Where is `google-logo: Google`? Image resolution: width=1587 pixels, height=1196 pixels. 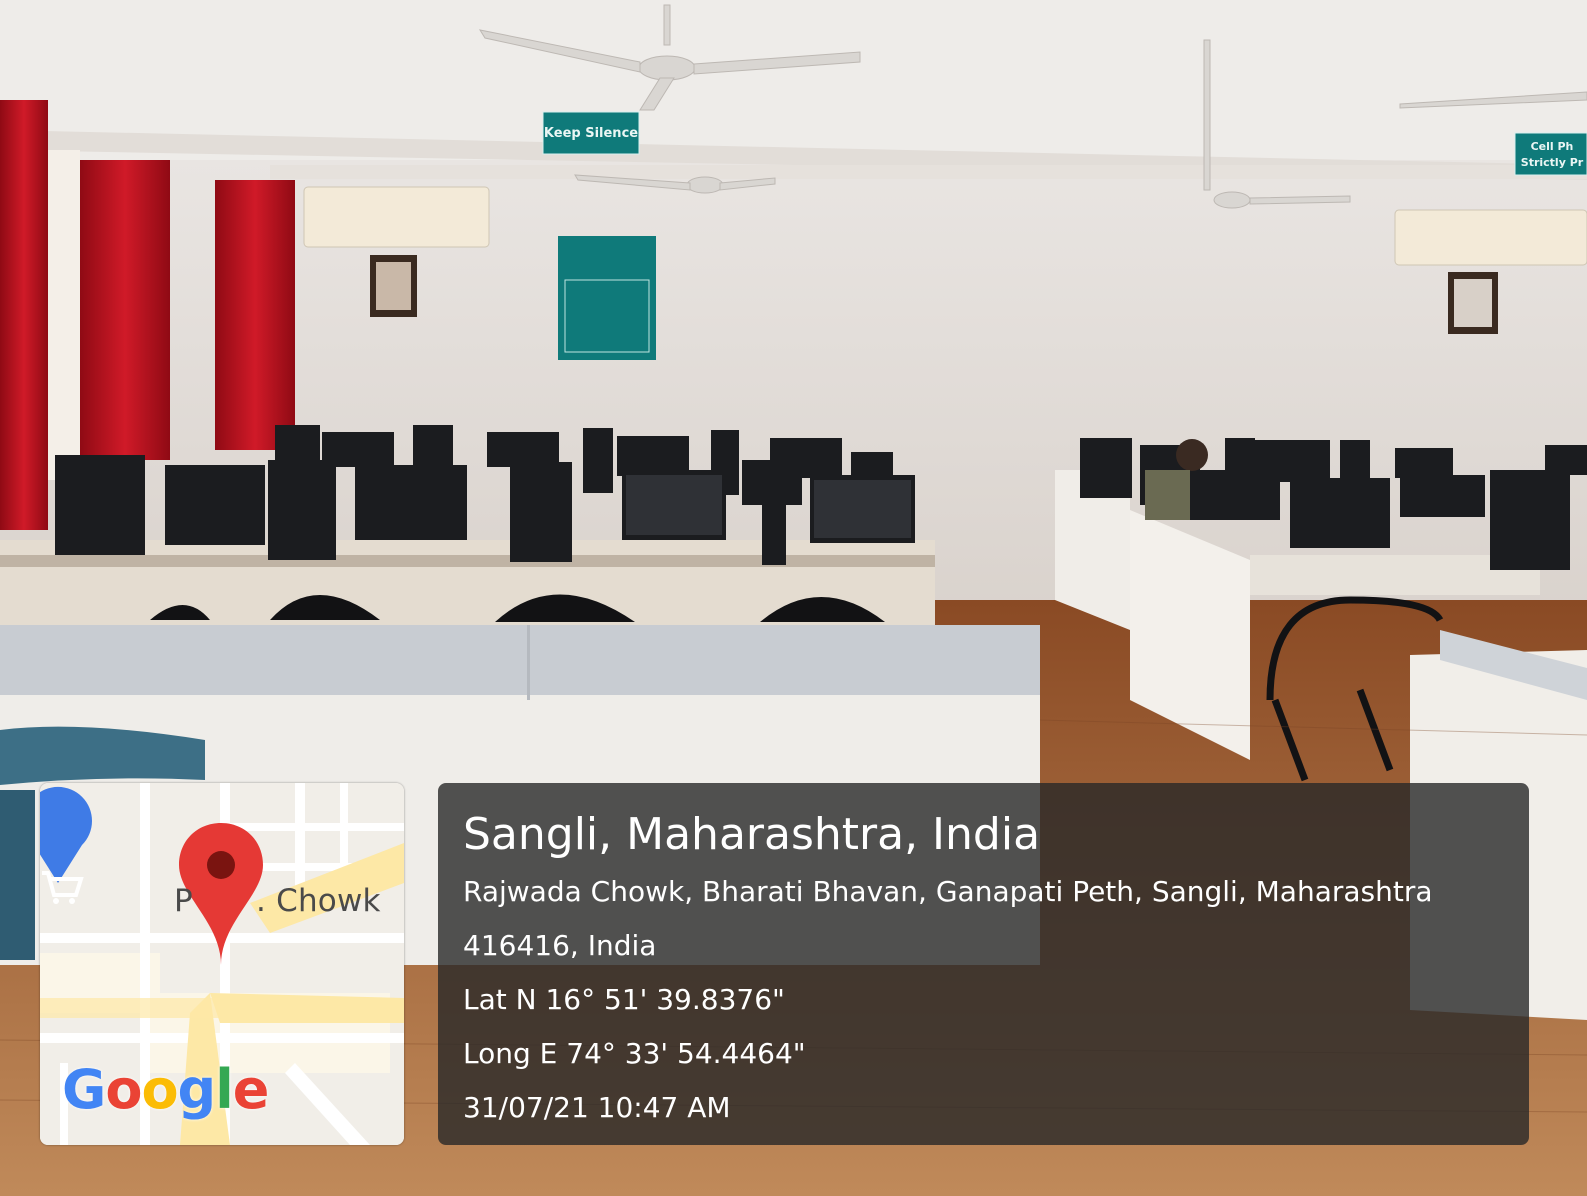 google-logo: Google is located at coordinates (165, 1089).